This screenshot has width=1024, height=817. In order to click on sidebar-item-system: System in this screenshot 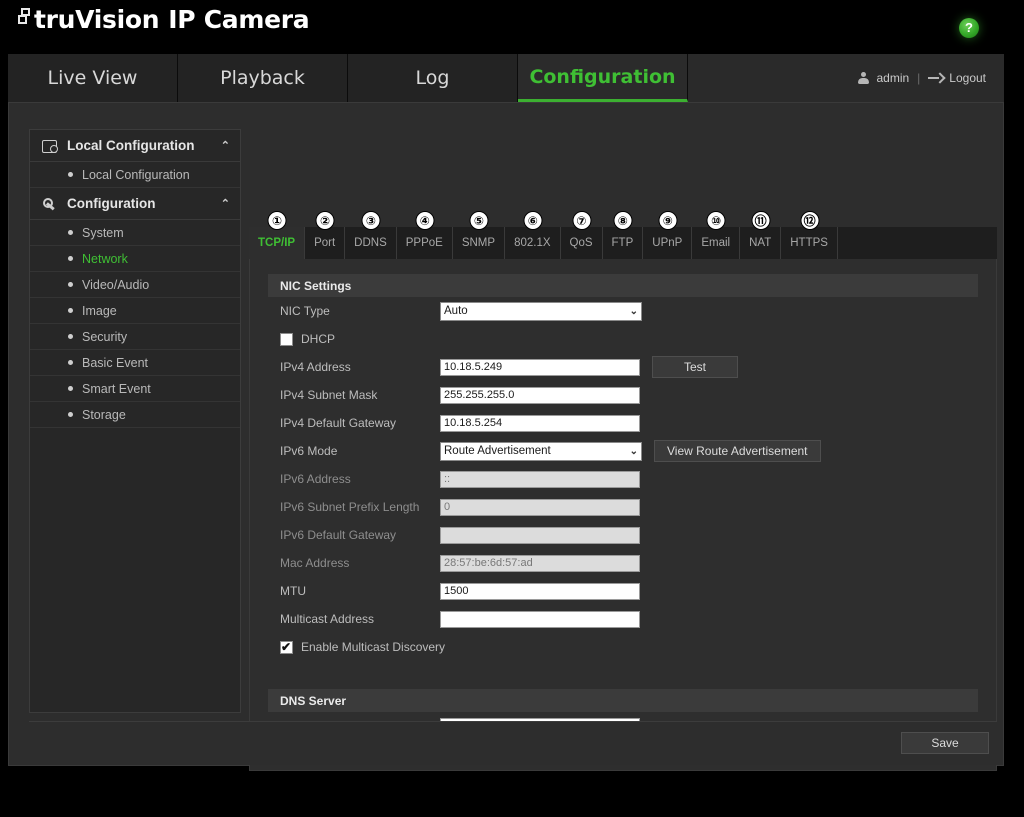, I will do `click(135, 233)`.